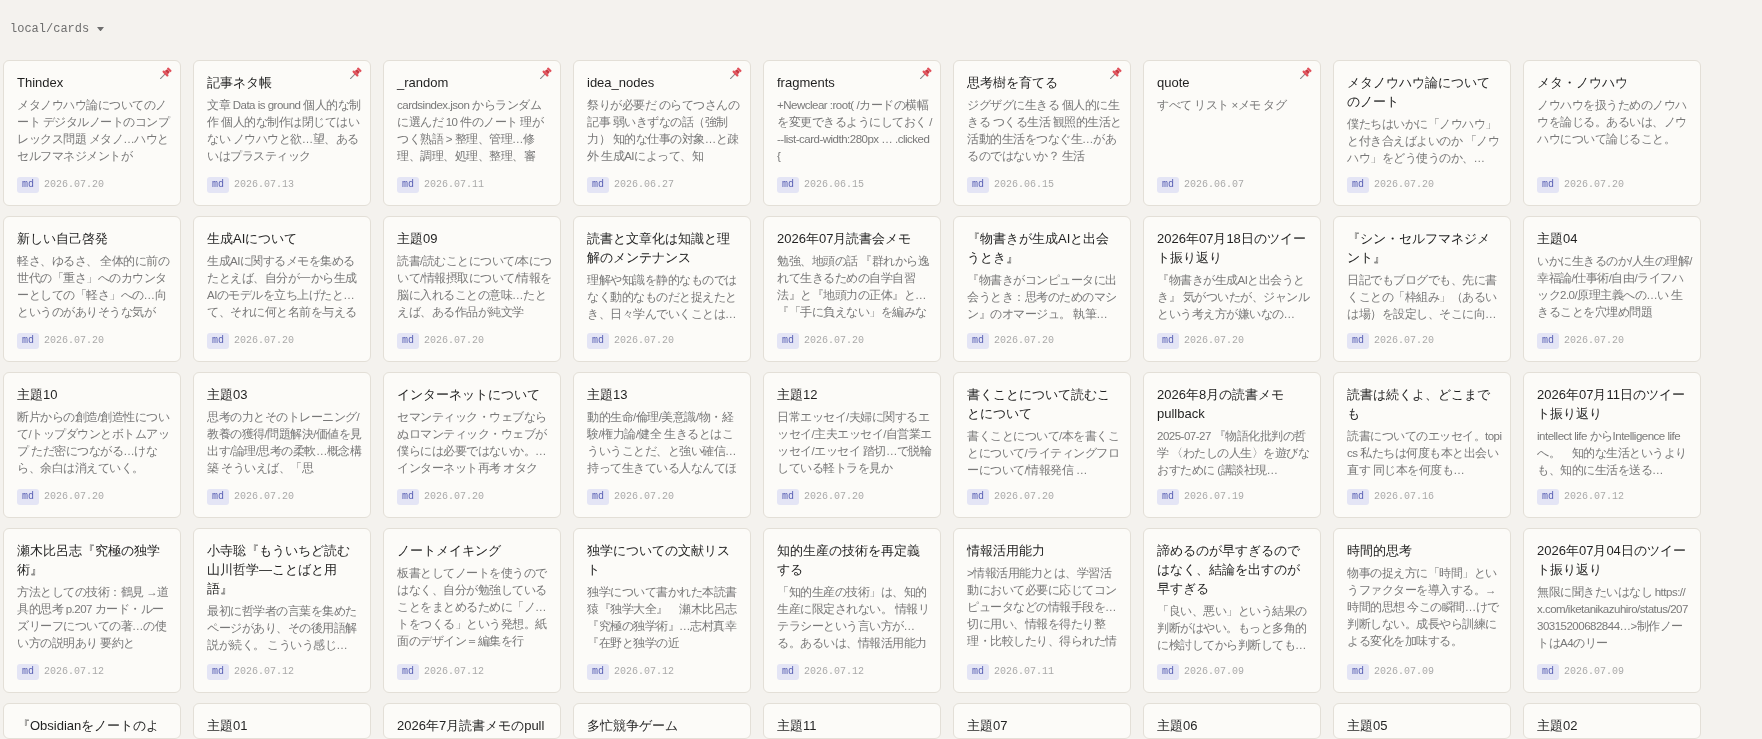 Image resolution: width=1762 pixels, height=739 pixels. What do you see at coordinates (662, 721) in the screenshot?
I see `note-card: 多忙競争ゲーム` at bounding box center [662, 721].